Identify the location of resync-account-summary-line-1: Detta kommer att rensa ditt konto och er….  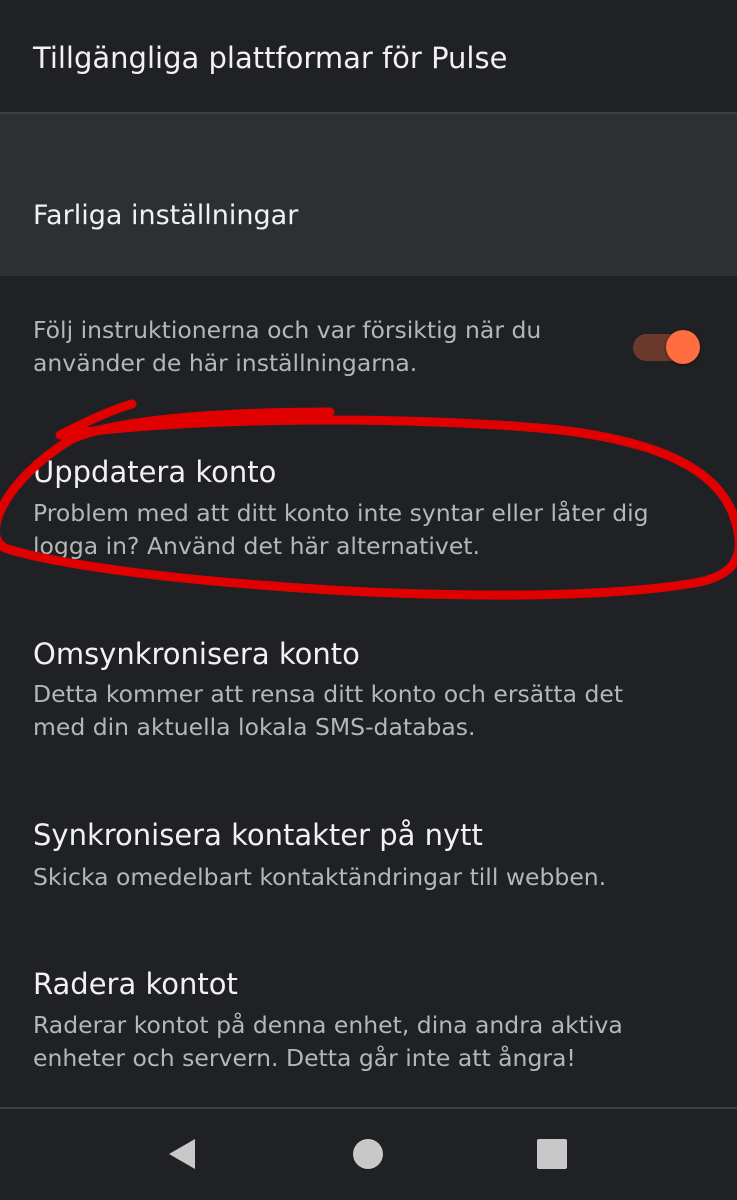
(328, 694).